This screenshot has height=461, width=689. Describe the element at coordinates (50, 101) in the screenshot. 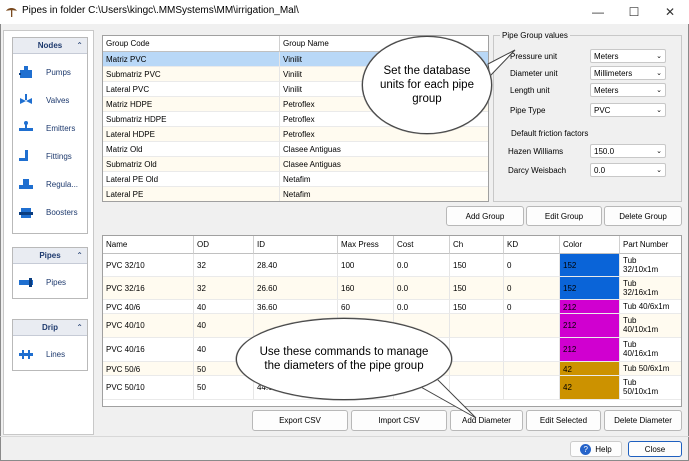

I see `sidebar-item-valves: Valves` at that location.